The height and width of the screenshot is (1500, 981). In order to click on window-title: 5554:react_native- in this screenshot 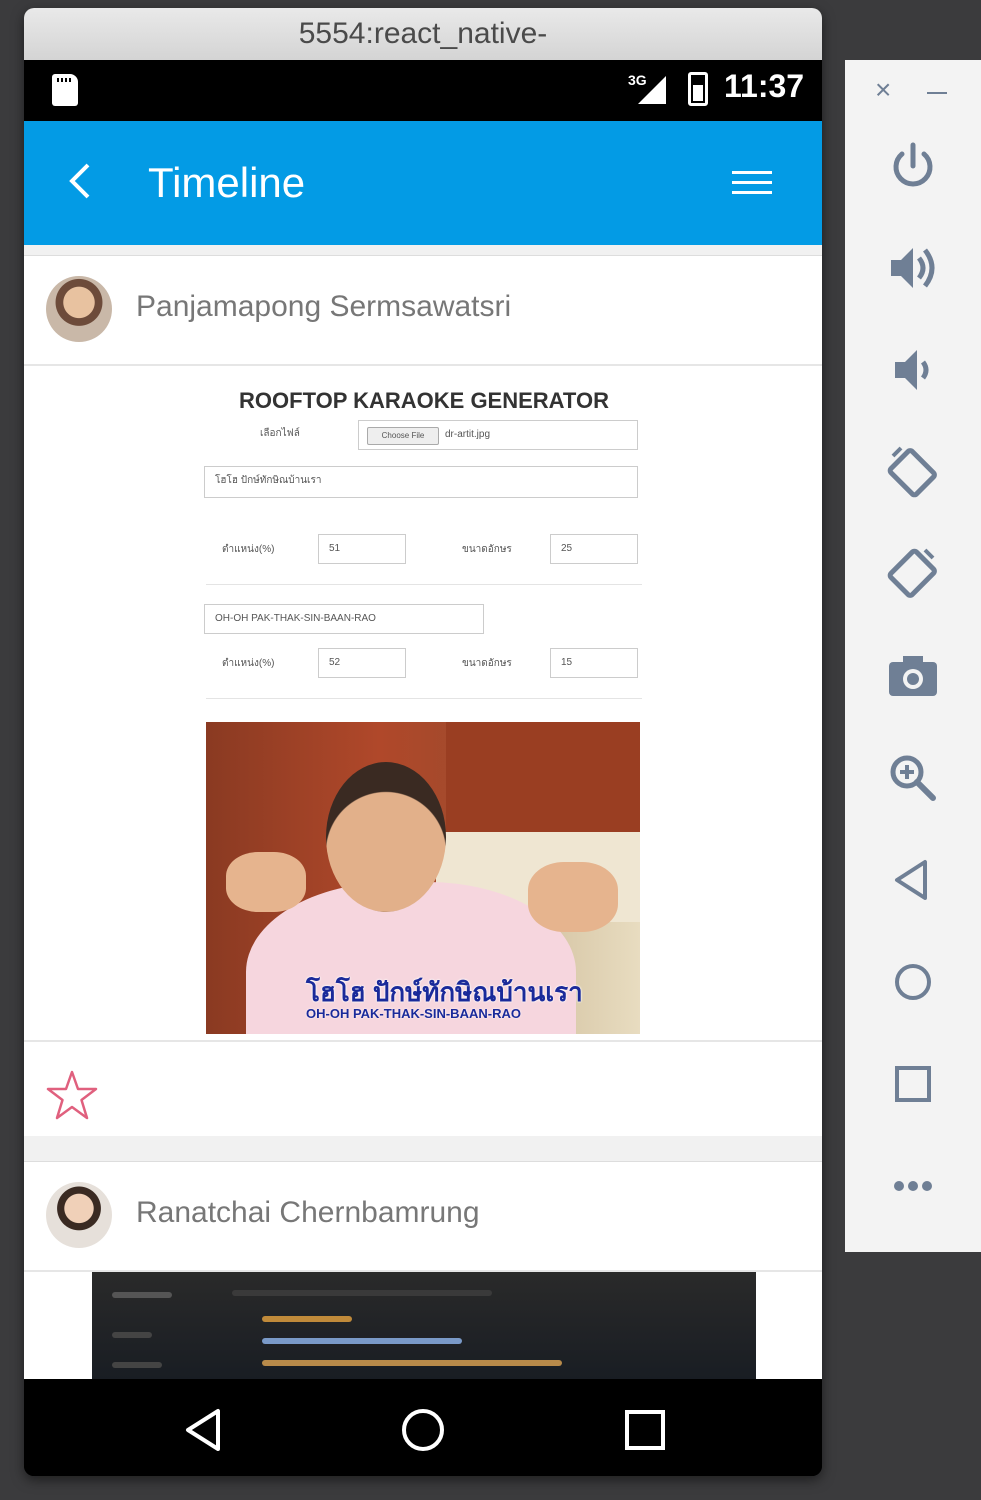, I will do `click(423, 34)`.